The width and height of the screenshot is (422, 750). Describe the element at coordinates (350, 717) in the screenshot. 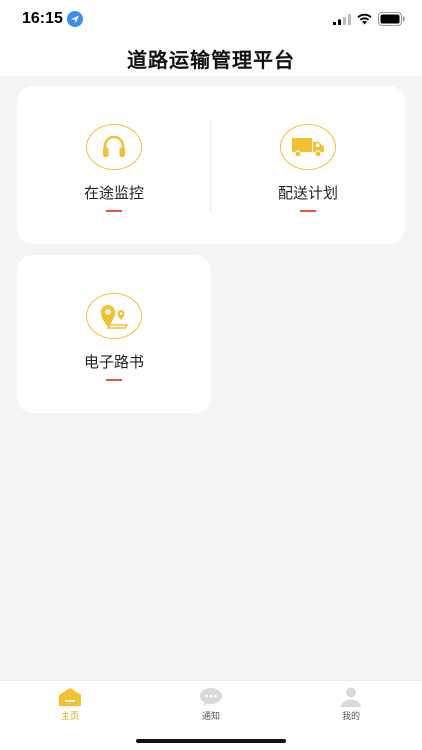

I see `tab-profile-label: 我的` at that location.